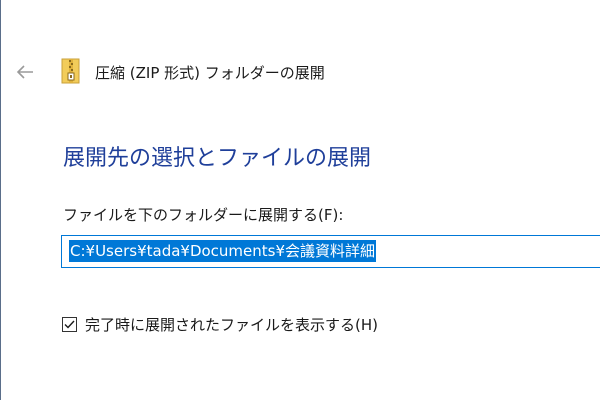 This screenshot has width=600, height=400. What do you see at coordinates (223, 251) in the screenshot?
I see `destination-path-value: C:¥Users¥tada¥Documents¥会議資料詳細` at bounding box center [223, 251].